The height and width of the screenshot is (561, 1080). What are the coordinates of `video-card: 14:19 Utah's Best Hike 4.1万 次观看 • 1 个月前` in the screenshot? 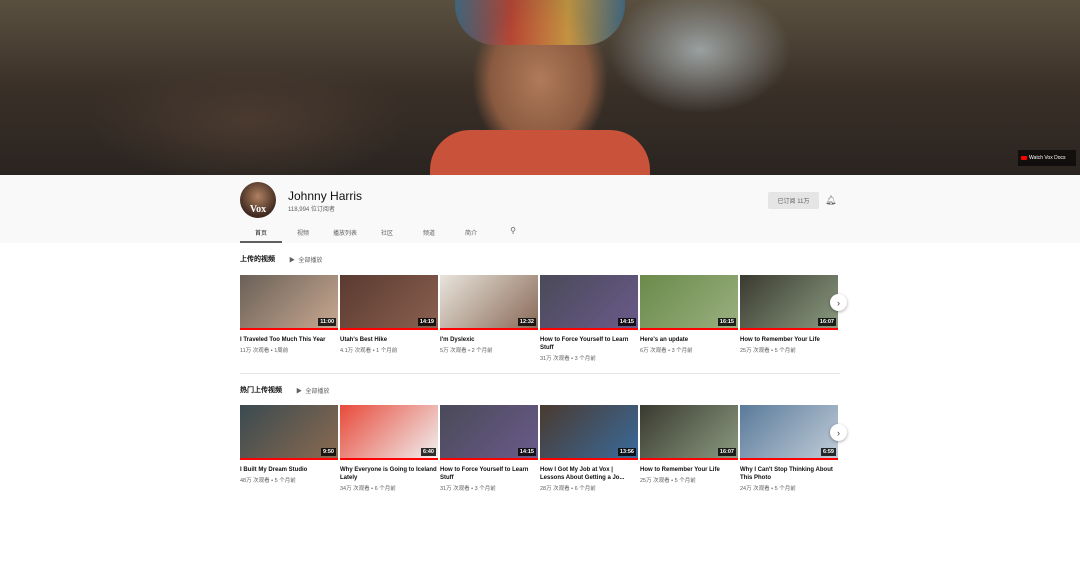 It's located at (389, 318).